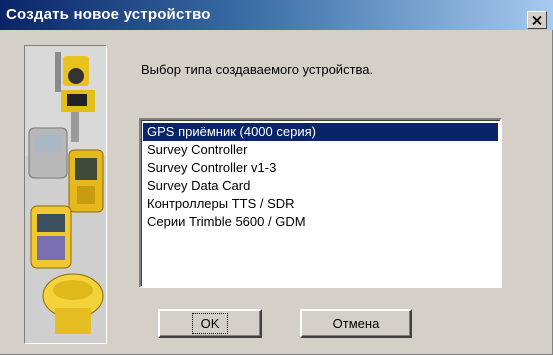  I want to click on ok-button-label: OK, so click(210, 323).